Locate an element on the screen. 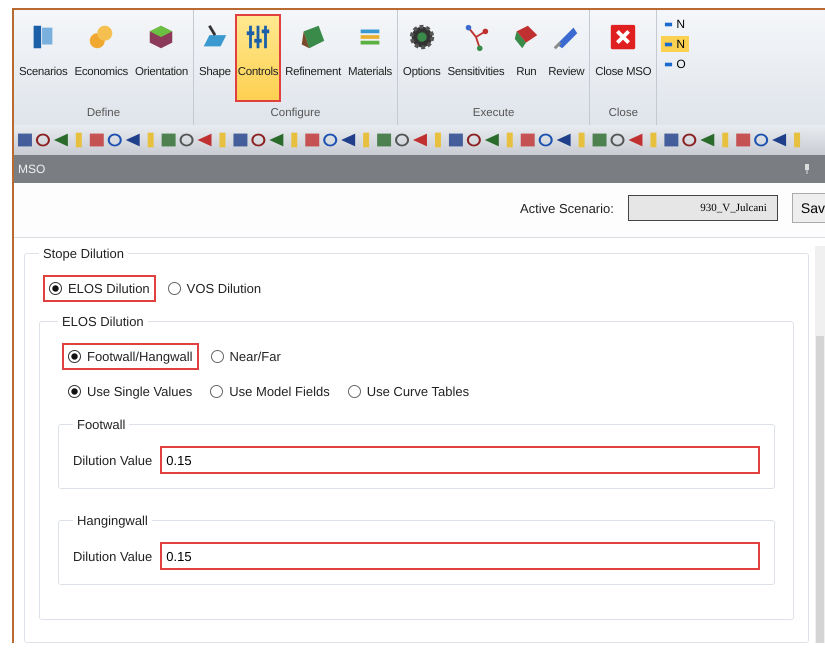 This screenshot has height=663, width=825. ribbon-button: Controls is located at coordinates (258, 58).